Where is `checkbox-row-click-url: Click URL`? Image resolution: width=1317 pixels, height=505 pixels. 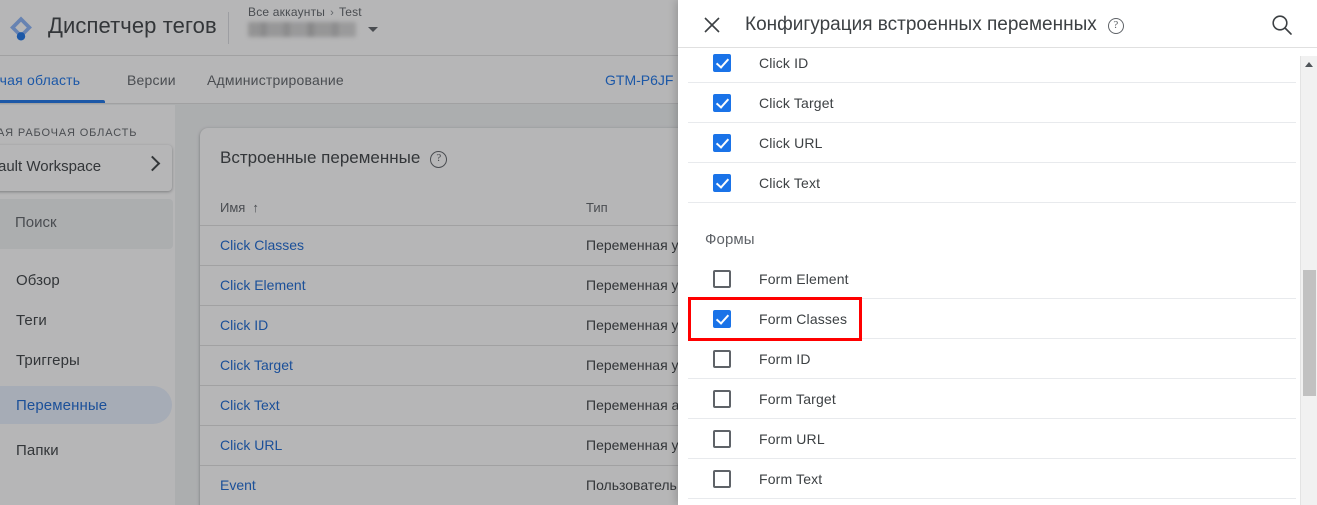 checkbox-row-click-url: Click URL is located at coordinates (992, 143).